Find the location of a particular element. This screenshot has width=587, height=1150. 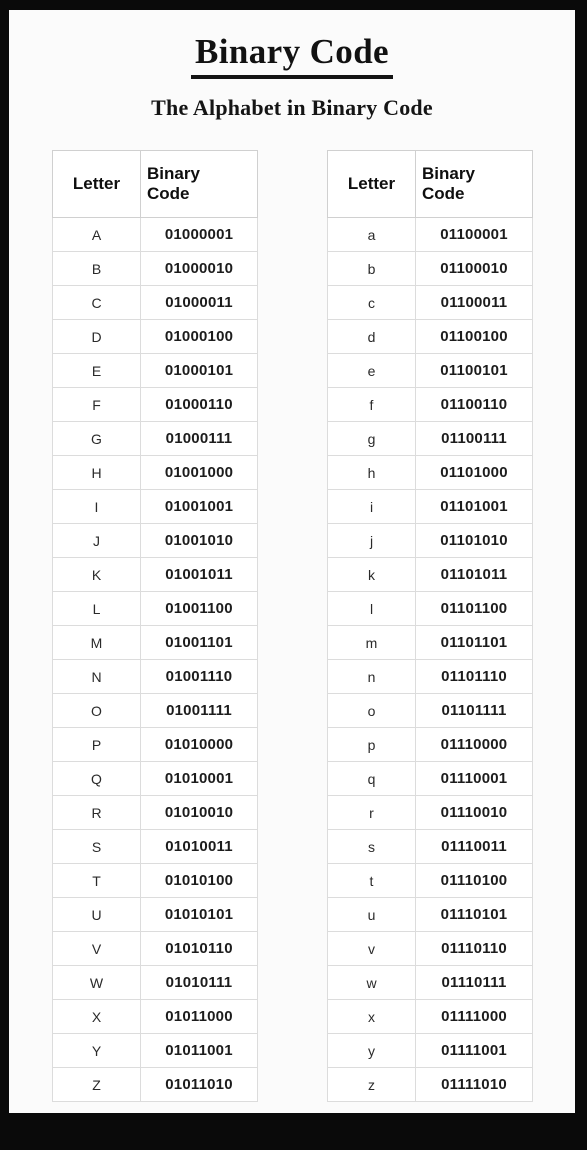

cell-letter: R is located at coordinates (96, 812).